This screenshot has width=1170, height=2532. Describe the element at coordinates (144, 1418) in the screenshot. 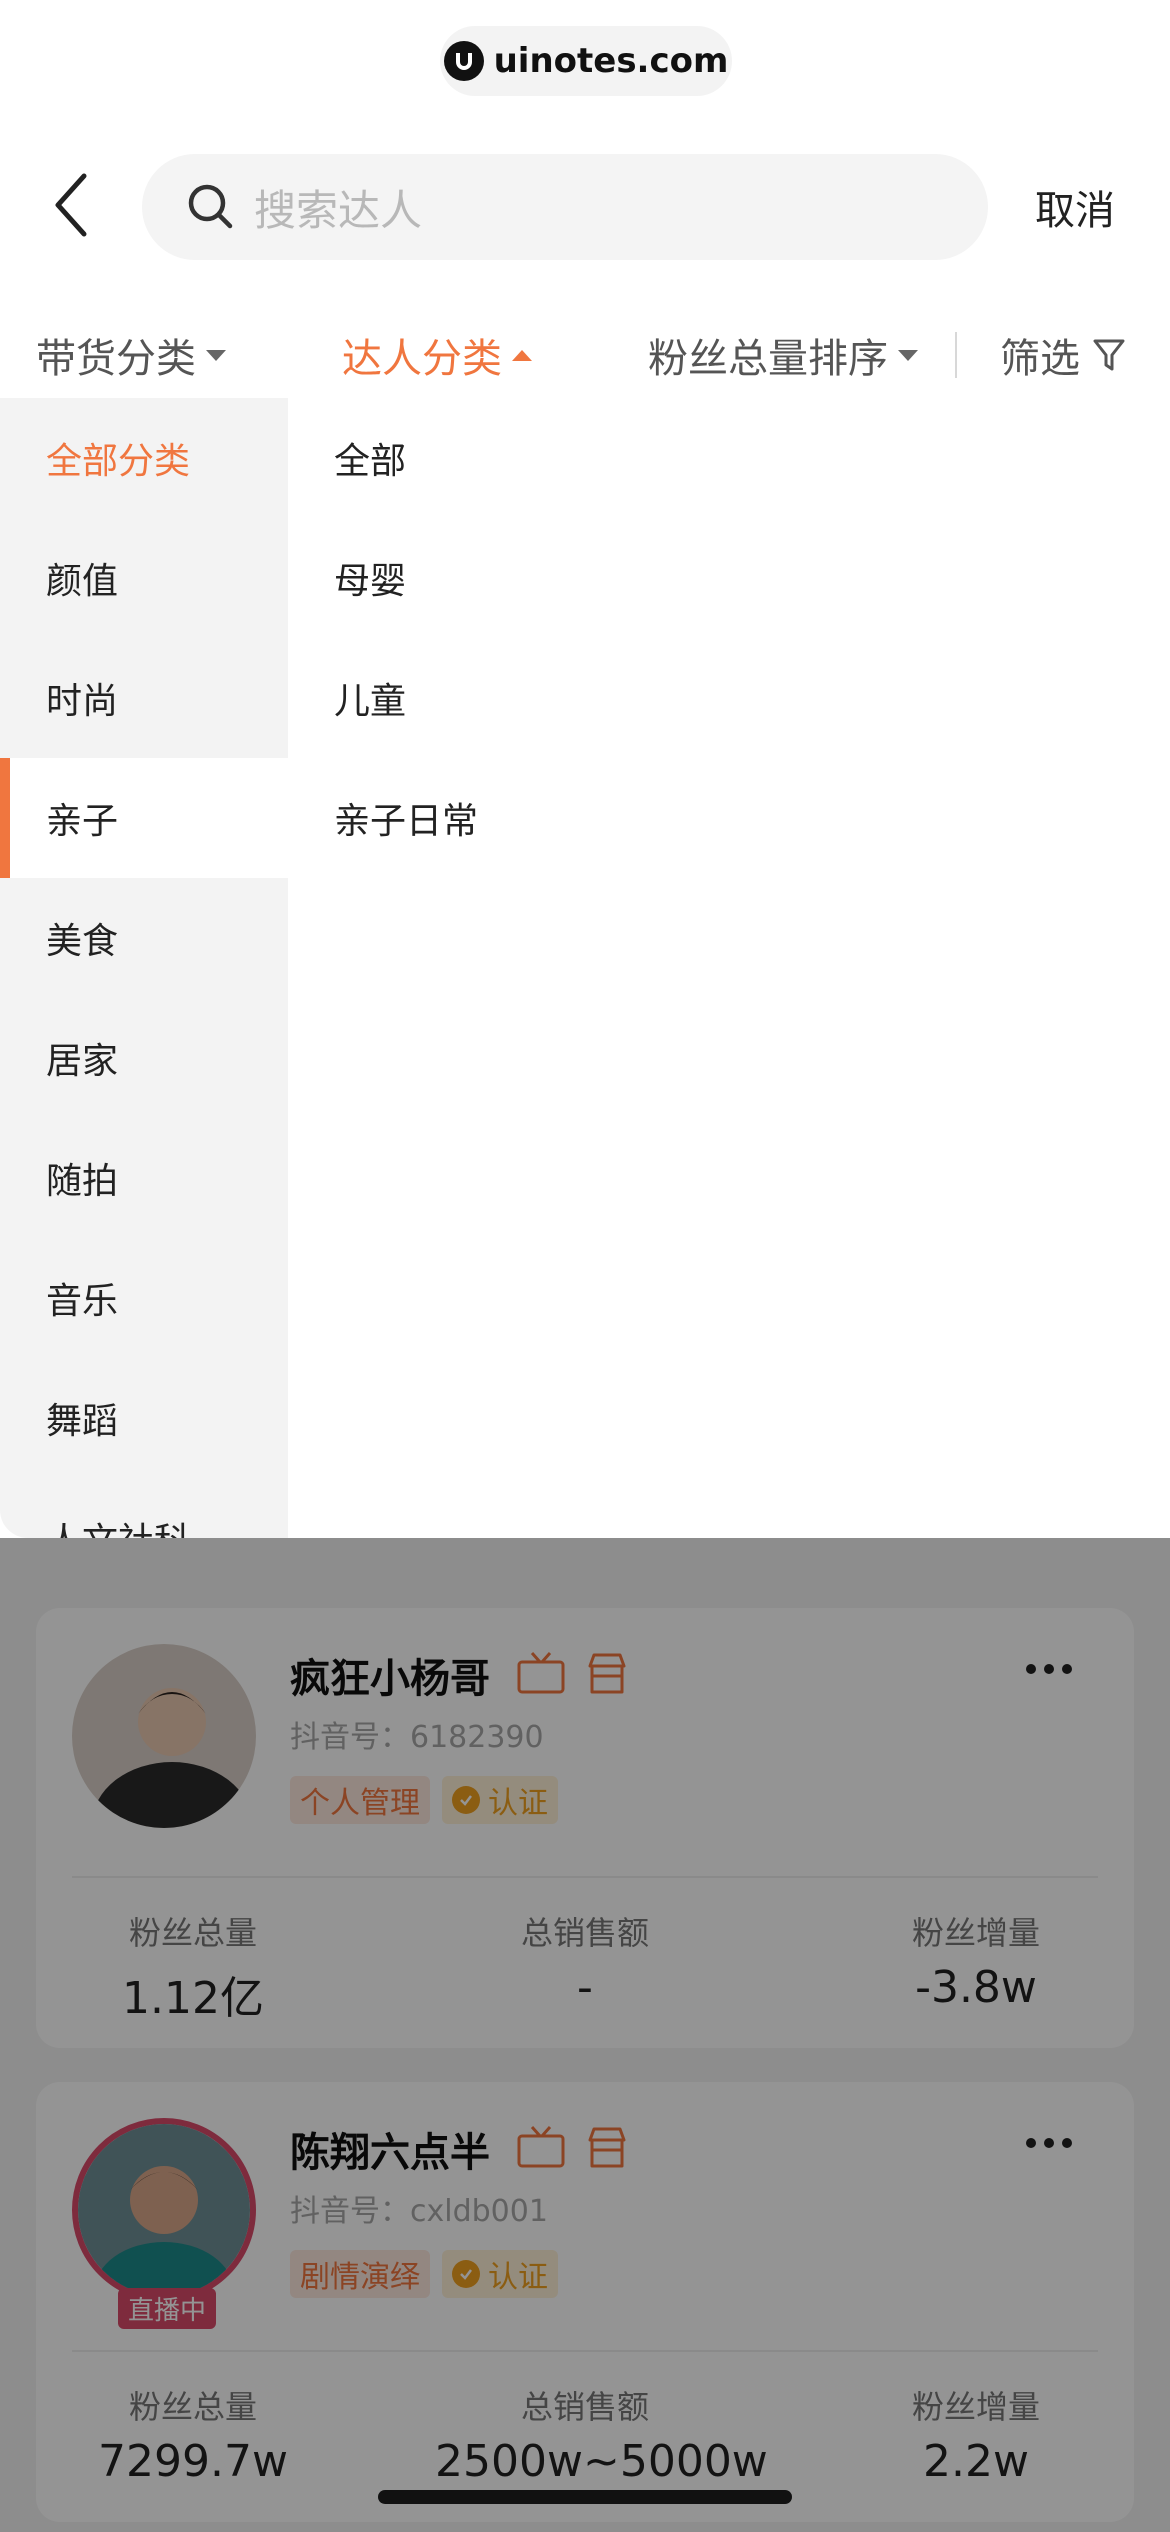

I see `category-item: 舞蹈` at that location.